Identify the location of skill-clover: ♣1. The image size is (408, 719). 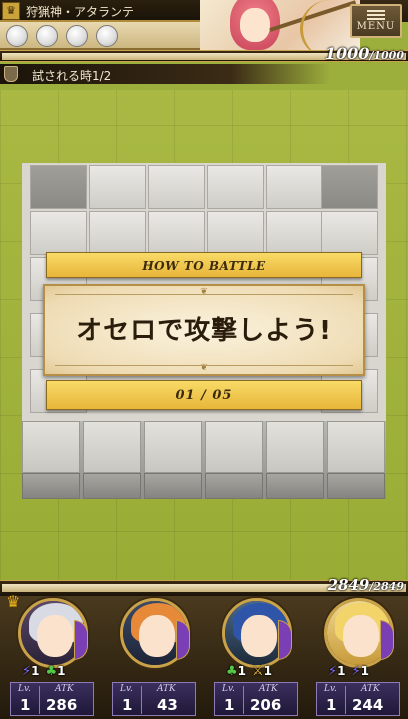
(236, 671).